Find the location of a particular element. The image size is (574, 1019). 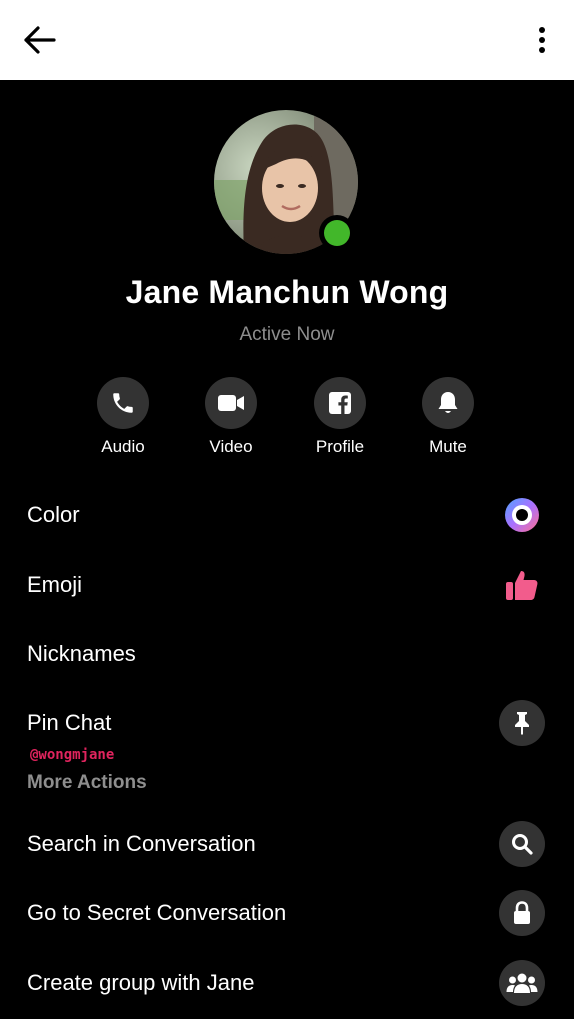

more-vertical-icon is located at coordinates (542, 40).